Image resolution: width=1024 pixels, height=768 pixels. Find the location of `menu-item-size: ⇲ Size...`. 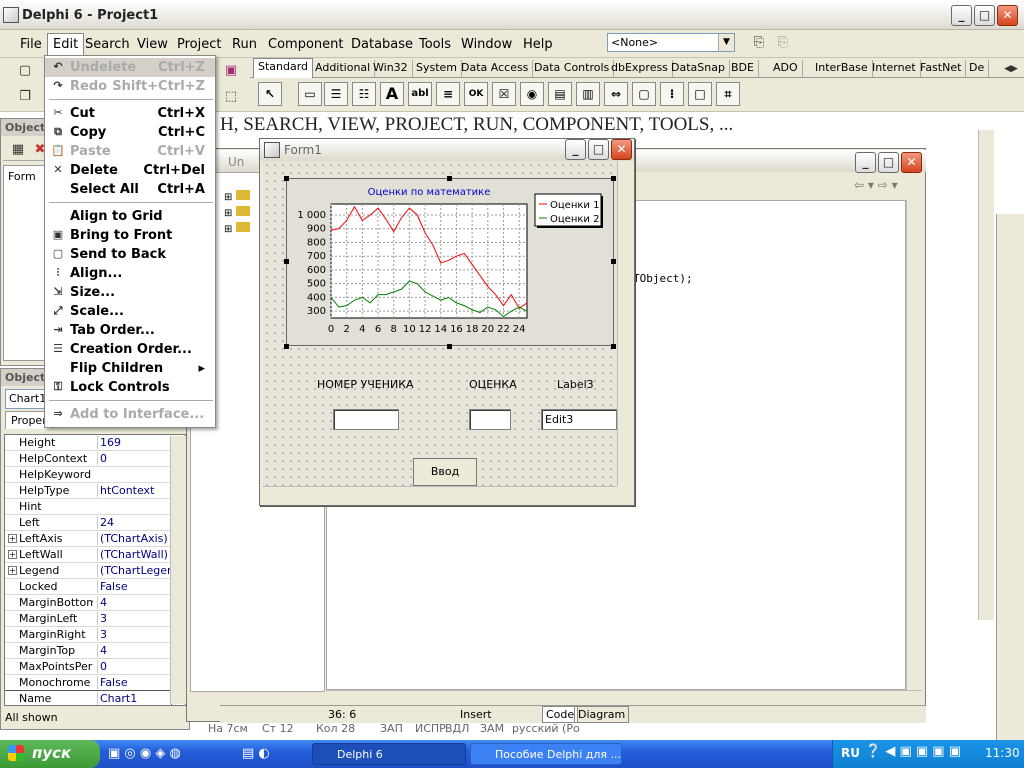

menu-item-size: ⇲ Size... is located at coordinates (130, 292).